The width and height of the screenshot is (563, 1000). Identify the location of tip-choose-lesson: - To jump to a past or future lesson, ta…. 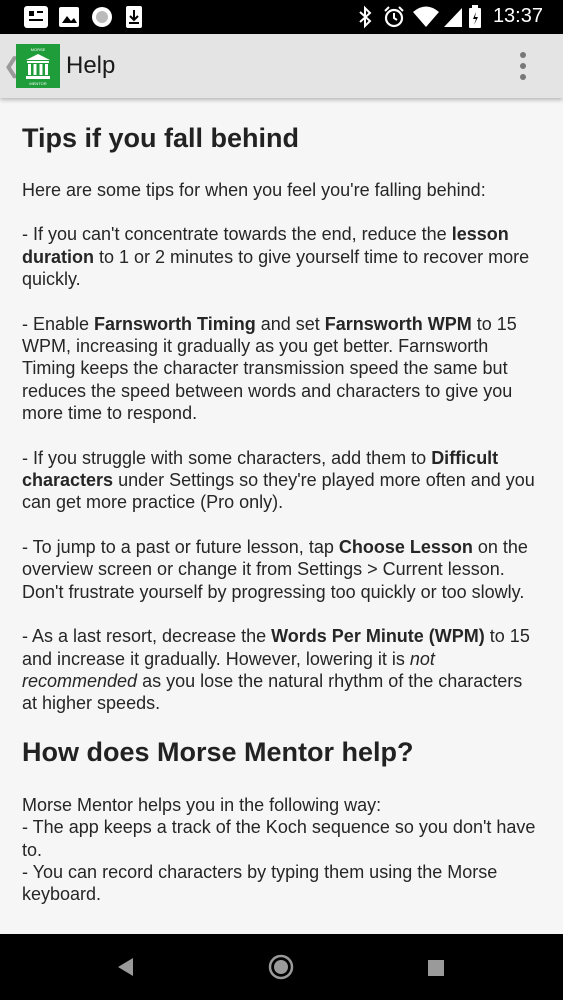
(275, 569).